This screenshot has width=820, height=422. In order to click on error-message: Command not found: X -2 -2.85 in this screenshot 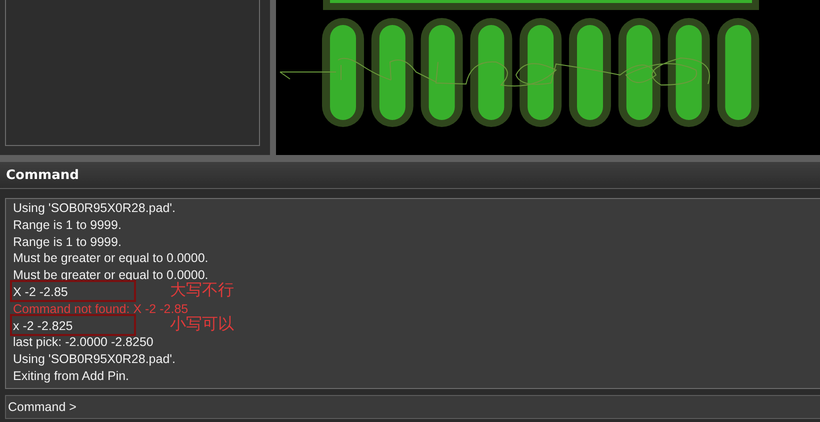, I will do `click(100, 309)`.